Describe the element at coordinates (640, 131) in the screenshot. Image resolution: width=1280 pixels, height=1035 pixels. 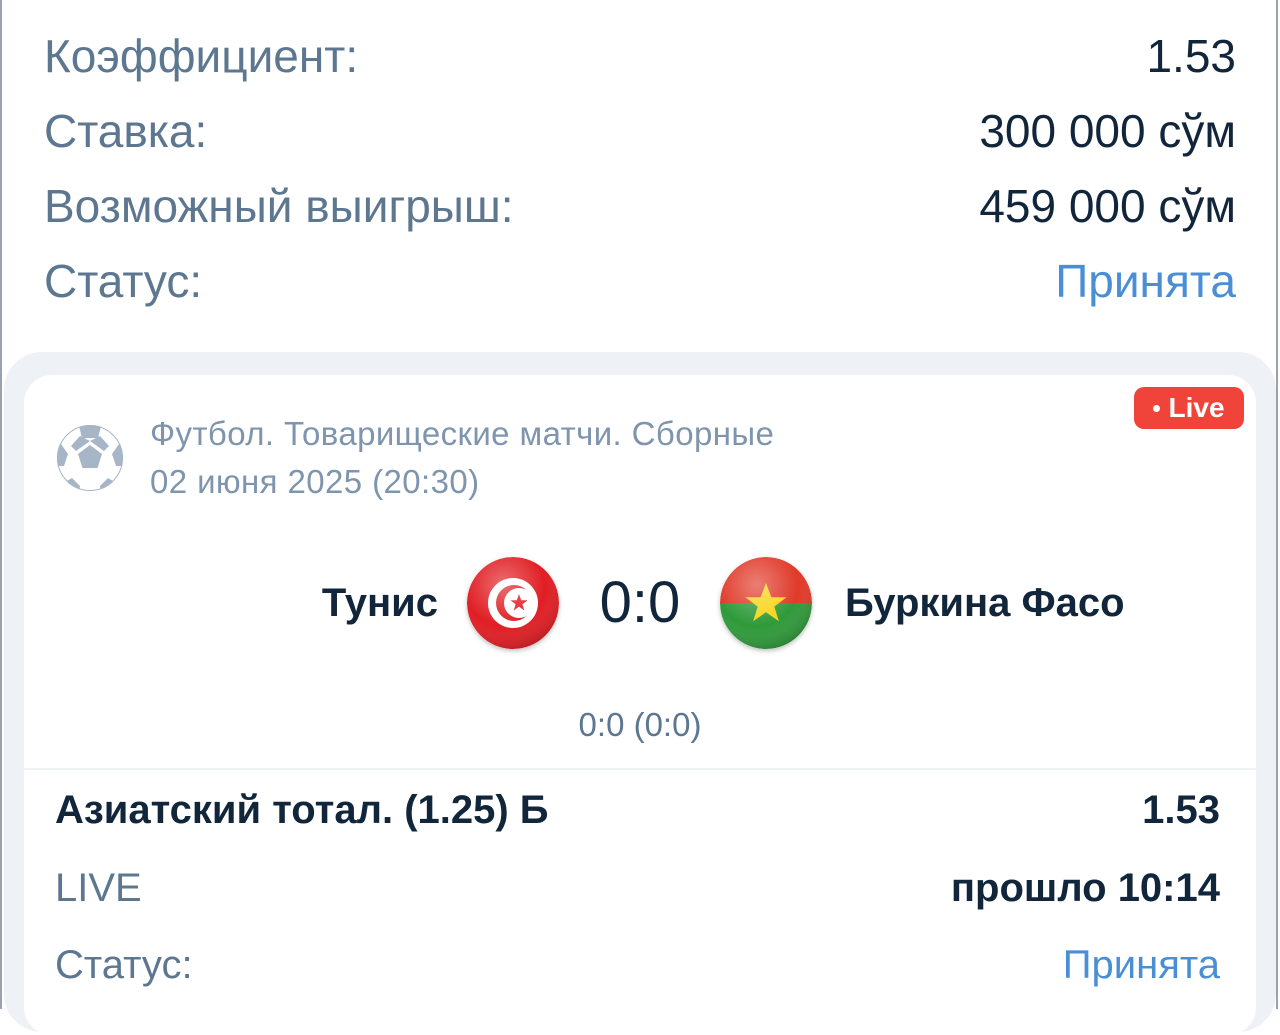
I see `stake-row: Ставка: 300 000 сўм` at that location.